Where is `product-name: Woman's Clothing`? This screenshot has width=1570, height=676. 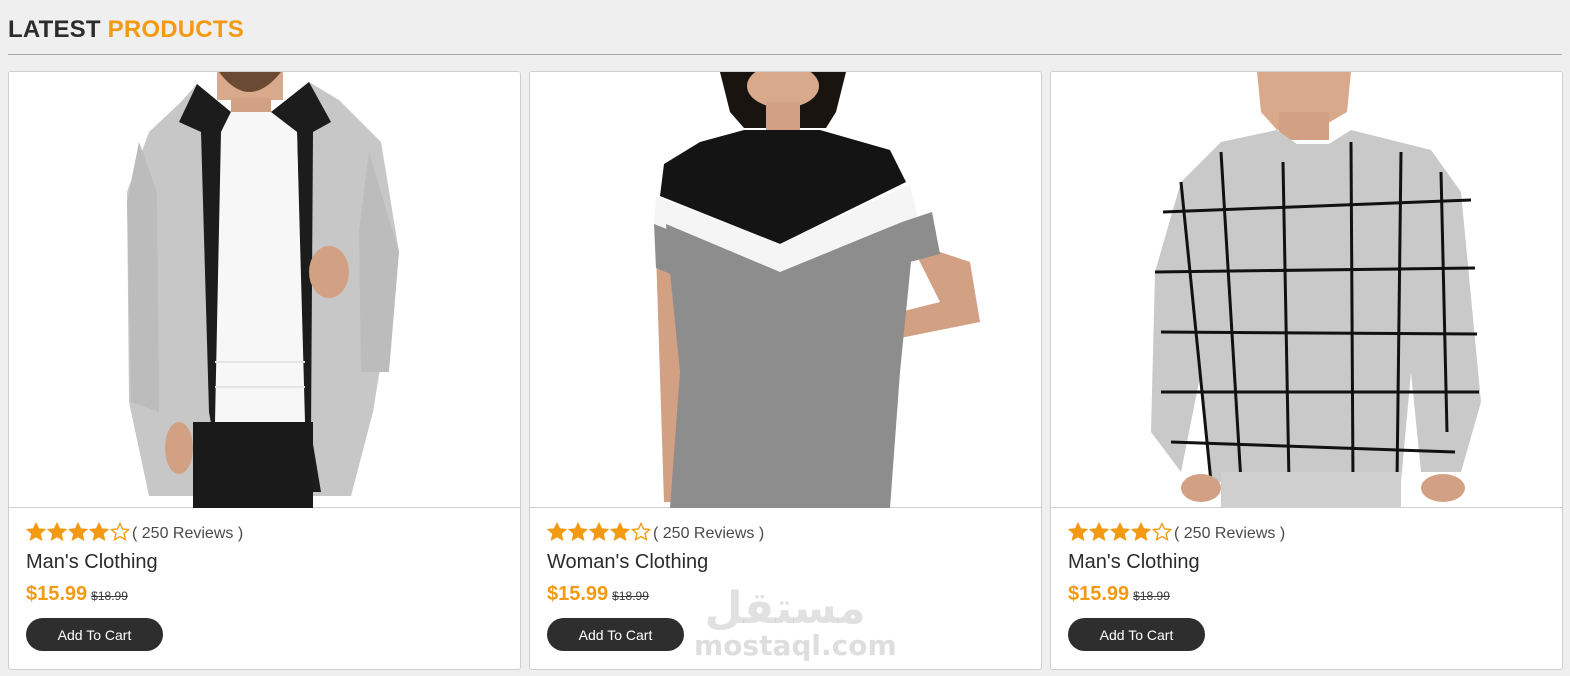 product-name: Woman's Clothing is located at coordinates (785, 562).